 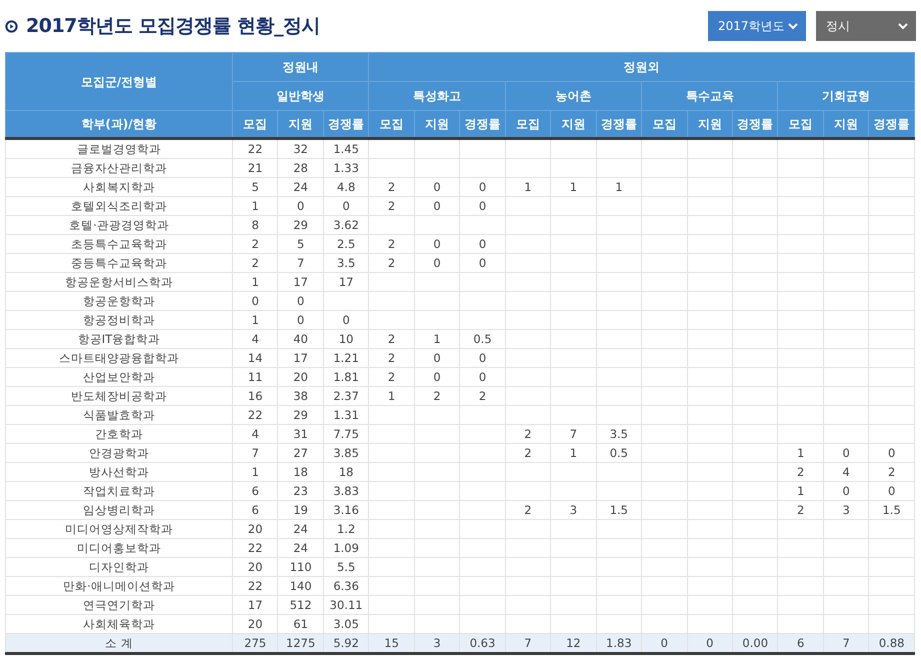 What do you see at coordinates (346, 434) in the screenshot?
I see `table-cell: 7.75` at bounding box center [346, 434].